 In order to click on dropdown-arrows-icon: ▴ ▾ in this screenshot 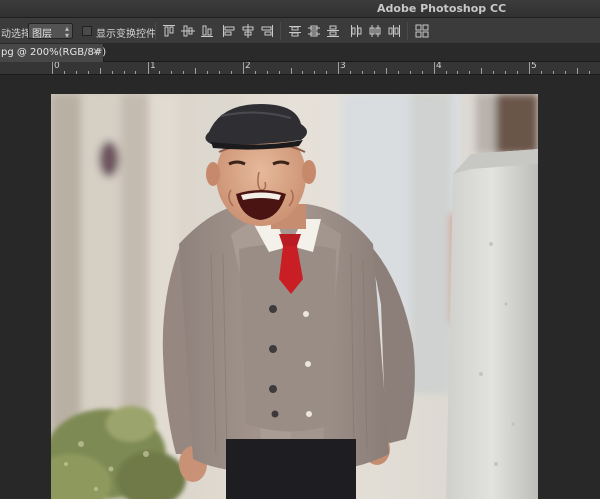, I will do `click(66, 32)`.